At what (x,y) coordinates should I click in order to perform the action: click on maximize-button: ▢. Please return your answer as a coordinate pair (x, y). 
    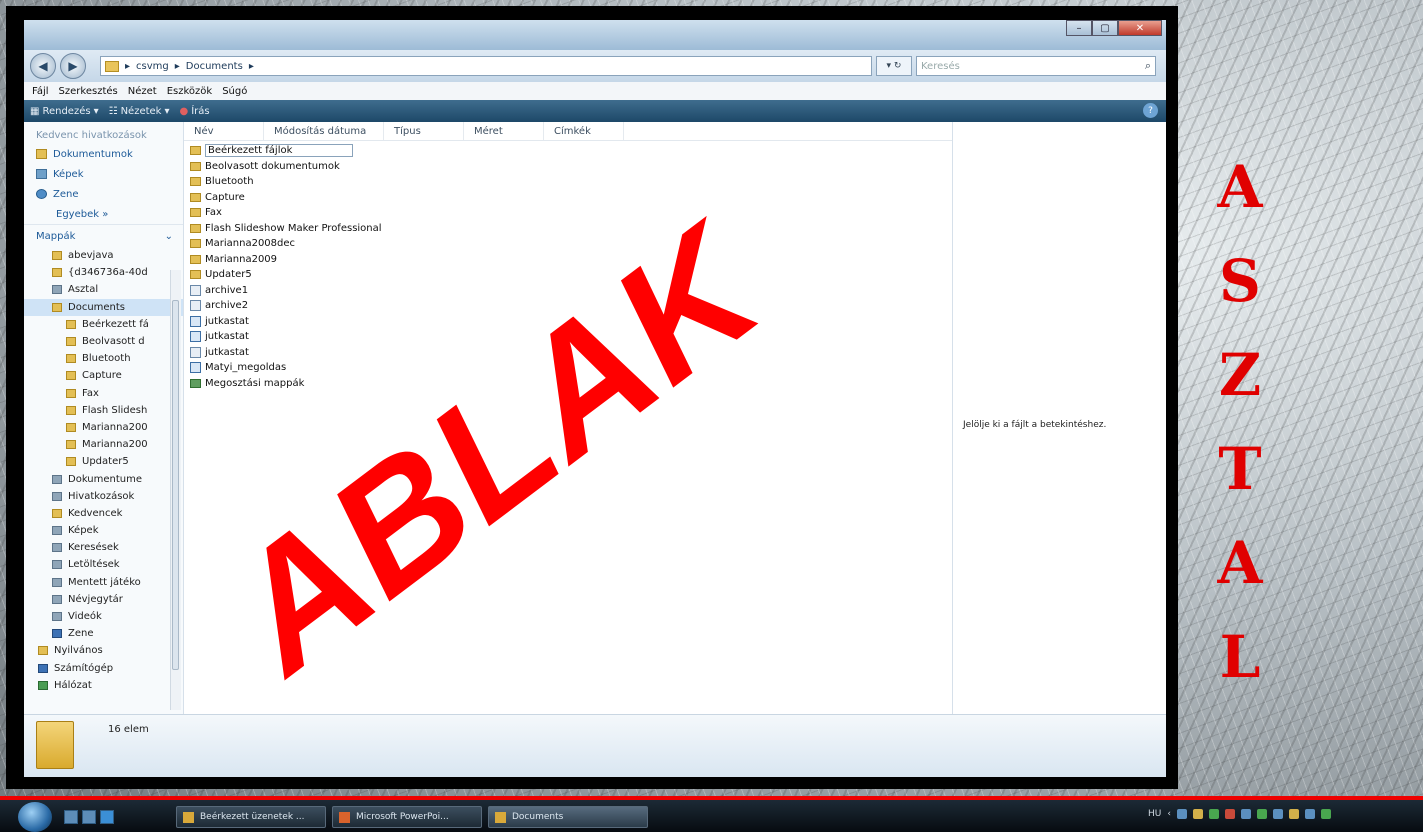
    Looking at the image, I should click on (1105, 28).